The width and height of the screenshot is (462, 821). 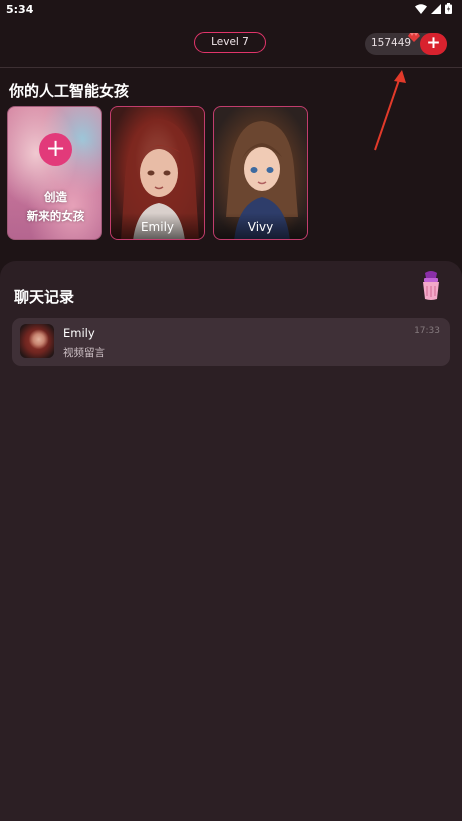 I want to click on battery-icon, so click(x=448, y=8).